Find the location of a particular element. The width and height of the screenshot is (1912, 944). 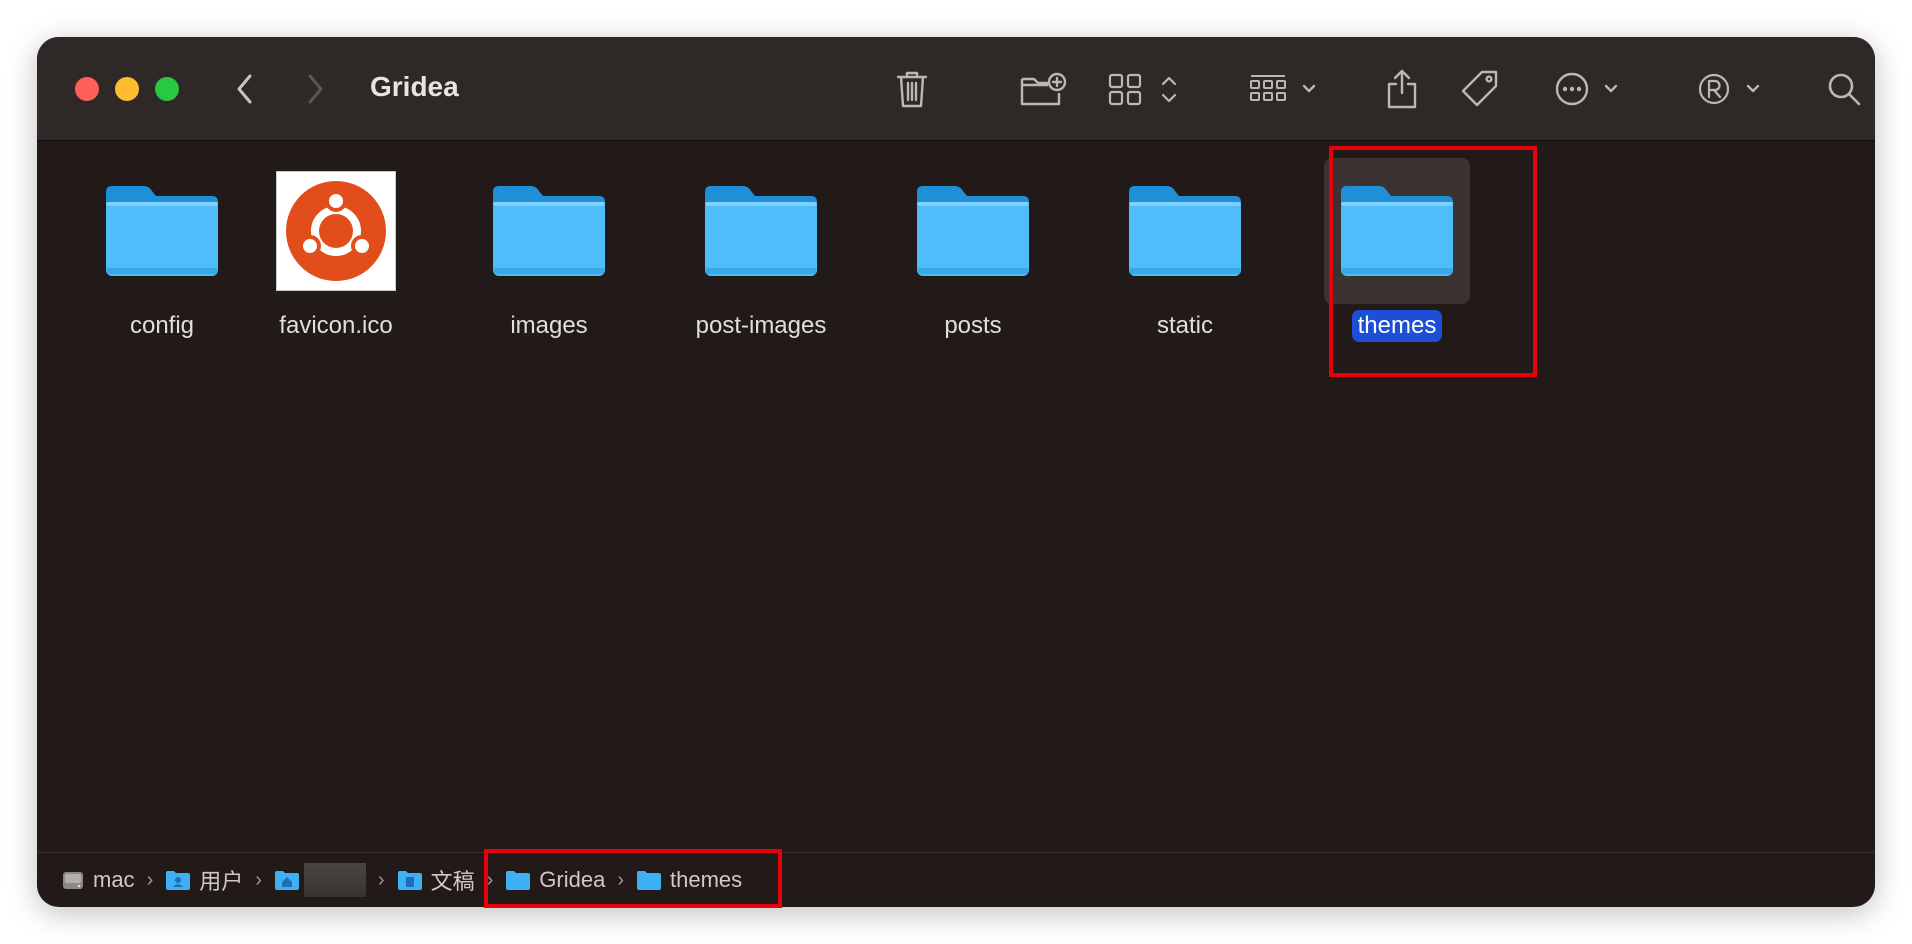

icon-view-icon is located at coordinates (1142, 89).